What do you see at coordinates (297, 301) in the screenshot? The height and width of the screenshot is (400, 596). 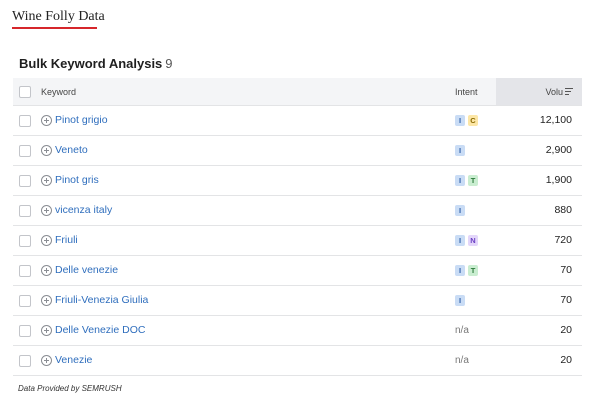 I see `table-row: Friuli-Venezia Giulia I 70` at bounding box center [297, 301].